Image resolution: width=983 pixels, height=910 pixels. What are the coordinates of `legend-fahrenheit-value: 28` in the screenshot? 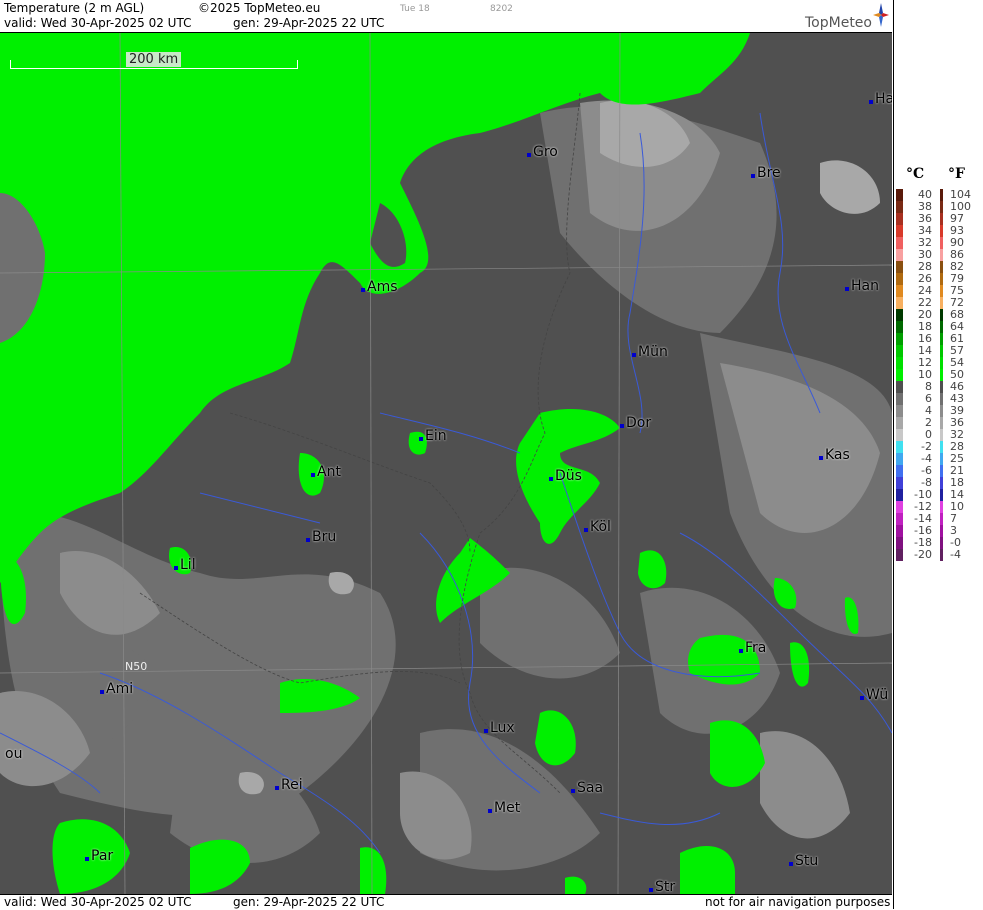 It's located at (957, 446).